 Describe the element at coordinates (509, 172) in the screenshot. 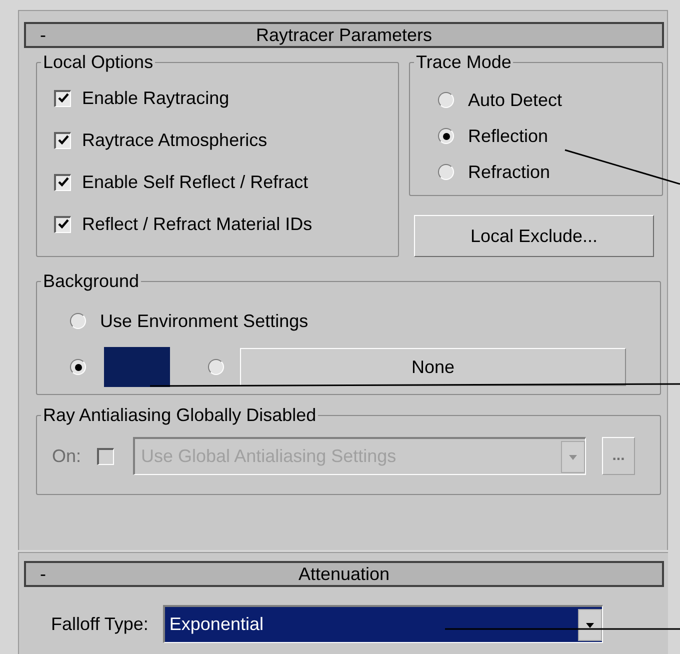

I see `radio-label: Refraction` at that location.